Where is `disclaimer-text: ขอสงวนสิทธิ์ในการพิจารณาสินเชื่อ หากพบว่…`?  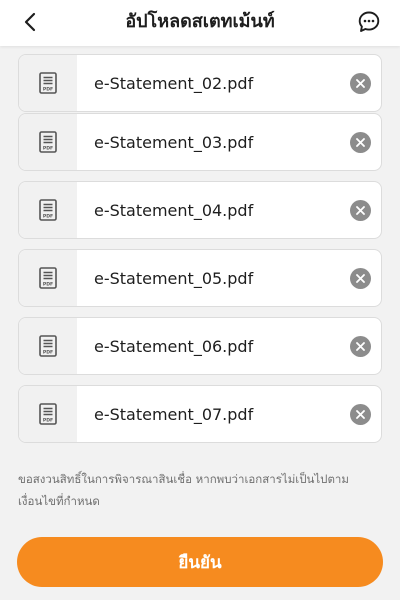
disclaimer-text: ขอสงวนสิทธิ์ในการพิจารณาสินเชื่อ หากพบว่… is located at coordinates (183, 490).